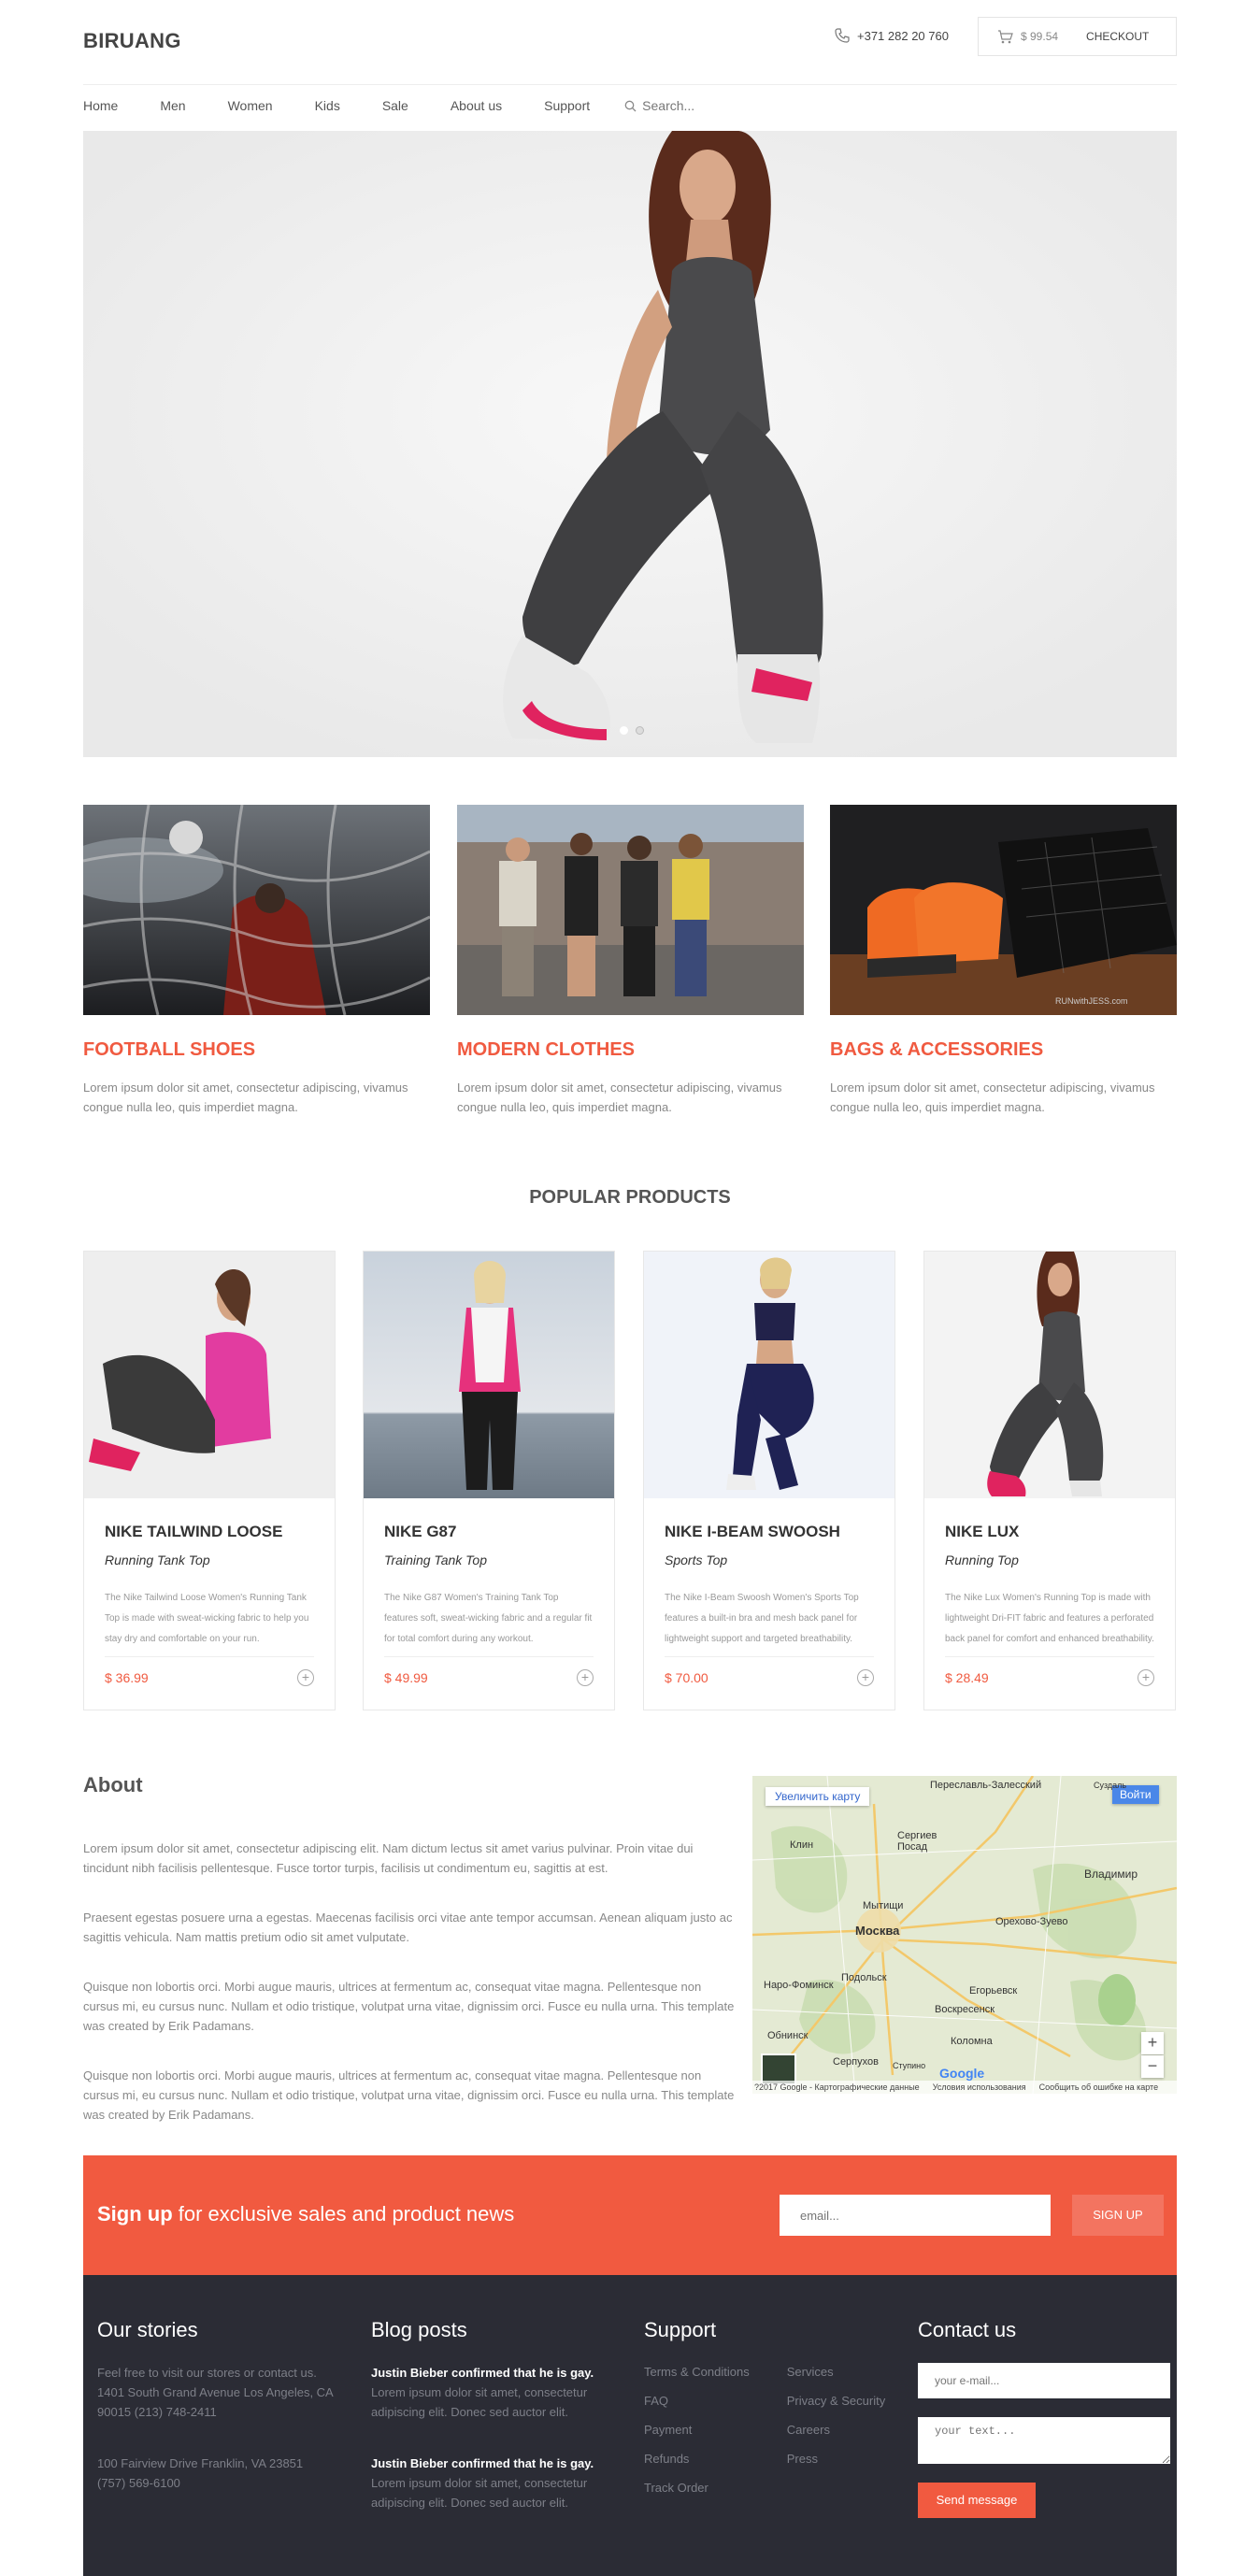 The image size is (1245, 2576). Describe the element at coordinates (395, 105) in the screenshot. I see `nav-sale: Sale` at that location.